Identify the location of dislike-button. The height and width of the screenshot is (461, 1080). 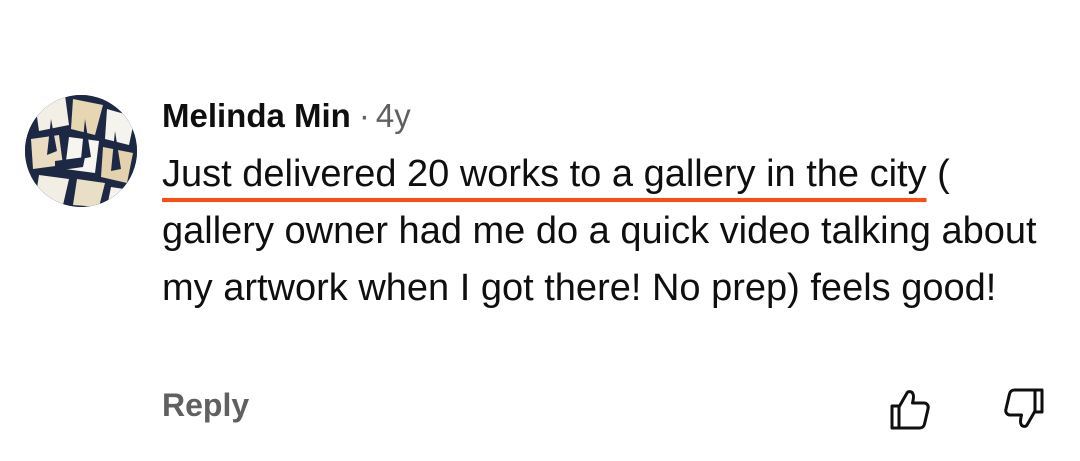
(1024, 409).